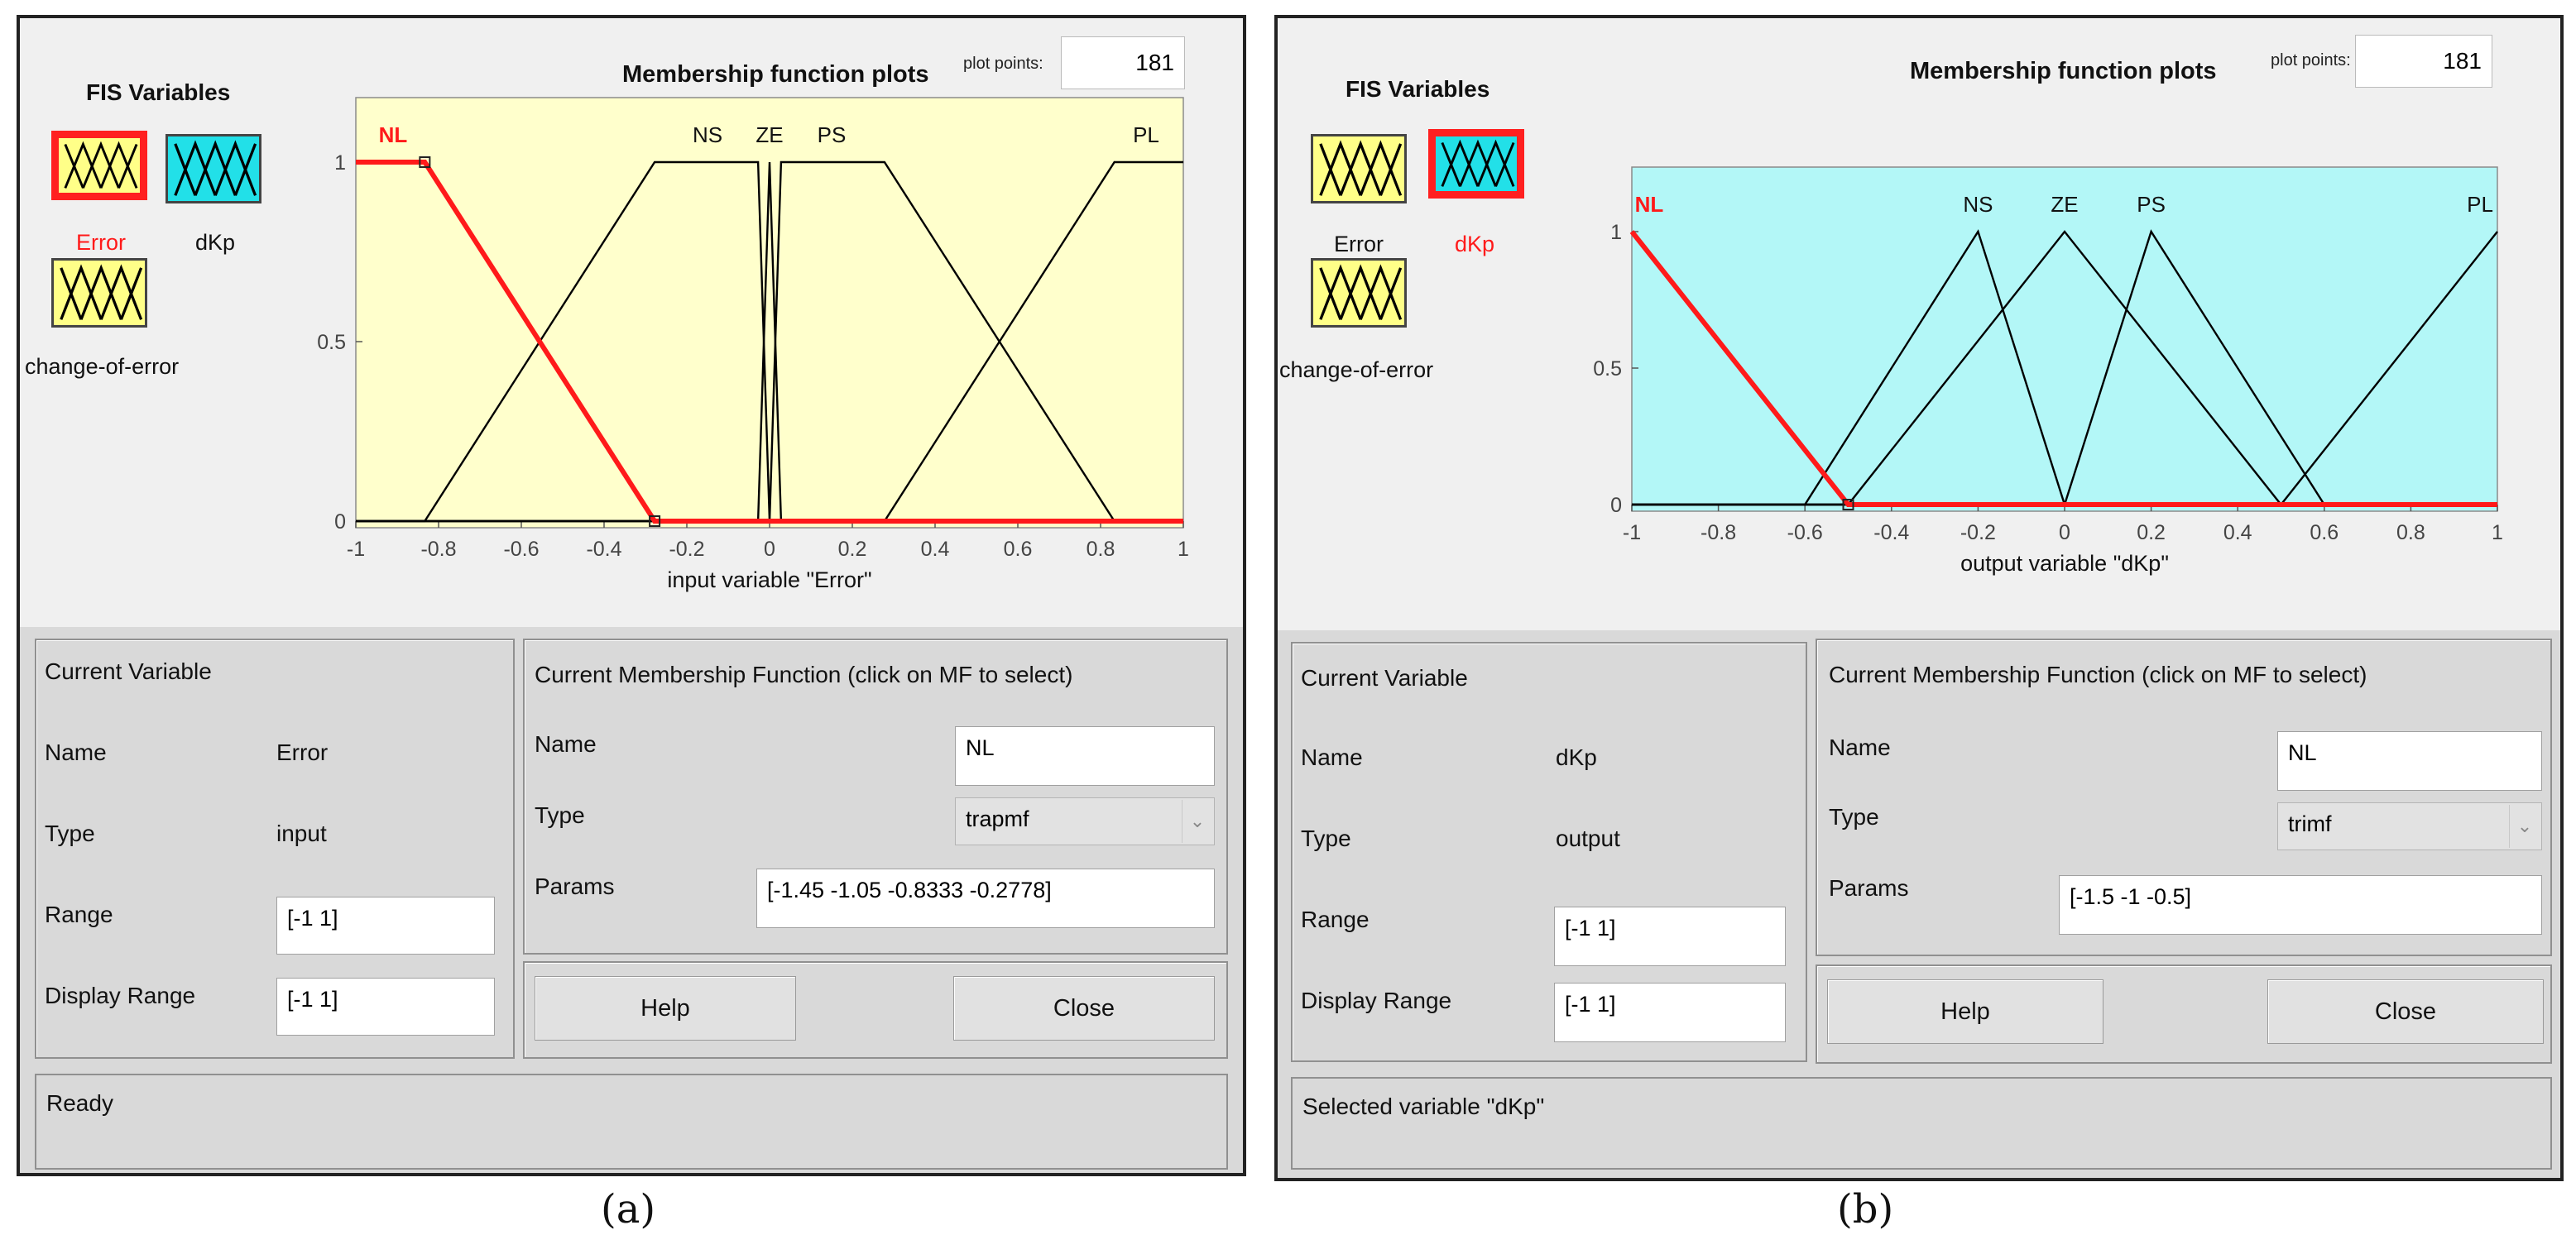  I want to click on mf-type-select: trimf ⌄, so click(2410, 826).